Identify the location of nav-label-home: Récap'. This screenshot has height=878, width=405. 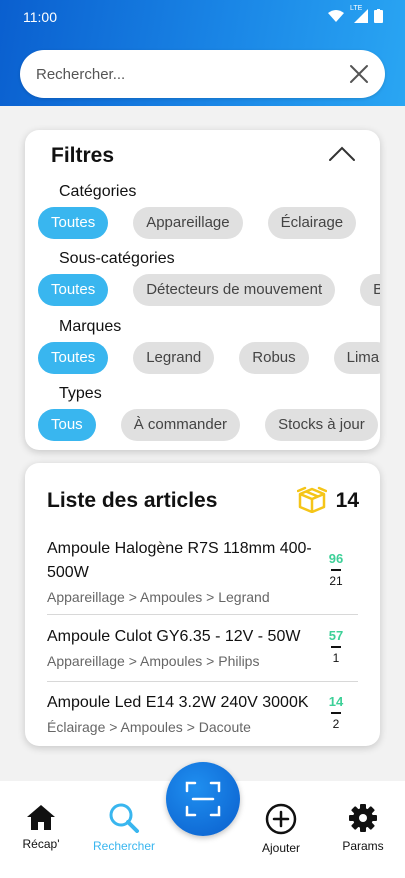
(41, 844).